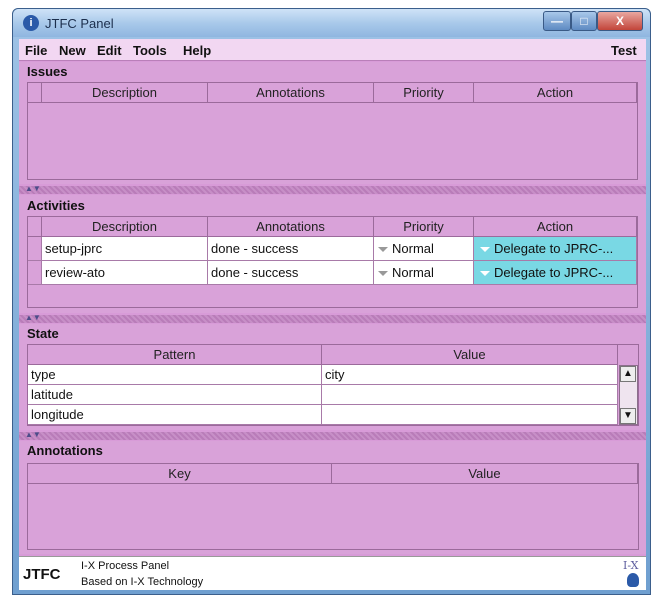 This screenshot has height=595, width=651. I want to click on activities-header-annotations: Annotations, so click(291, 227).